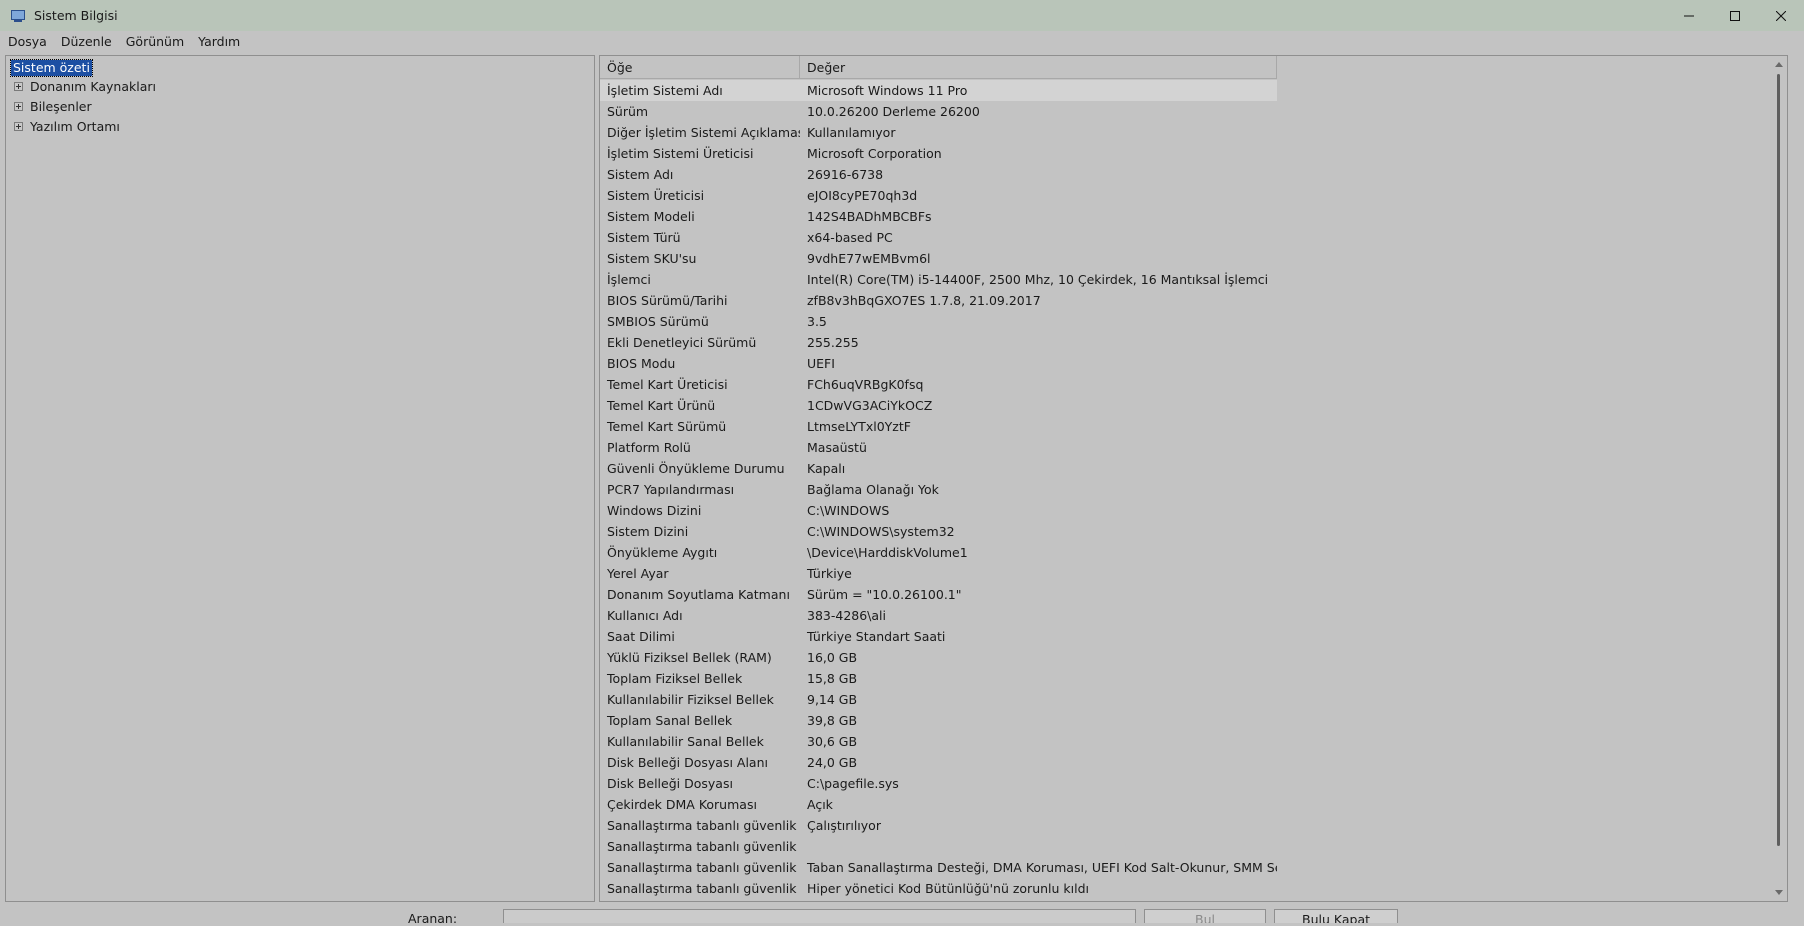  I want to click on row-item: Güvenli Önyükleme Durumu, so click(696, 468).